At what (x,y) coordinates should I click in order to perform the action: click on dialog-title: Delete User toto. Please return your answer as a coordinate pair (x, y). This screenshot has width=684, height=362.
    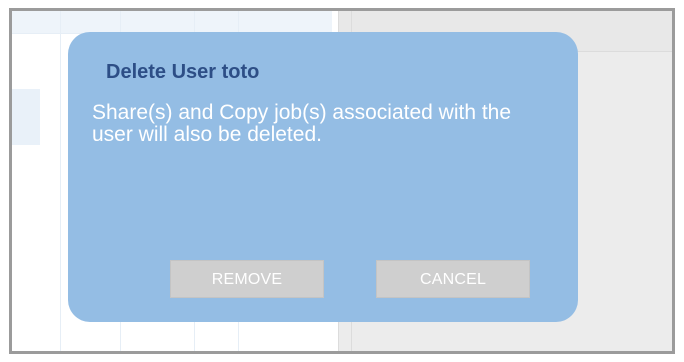
    Looking at the image, I should click on (183, 72).